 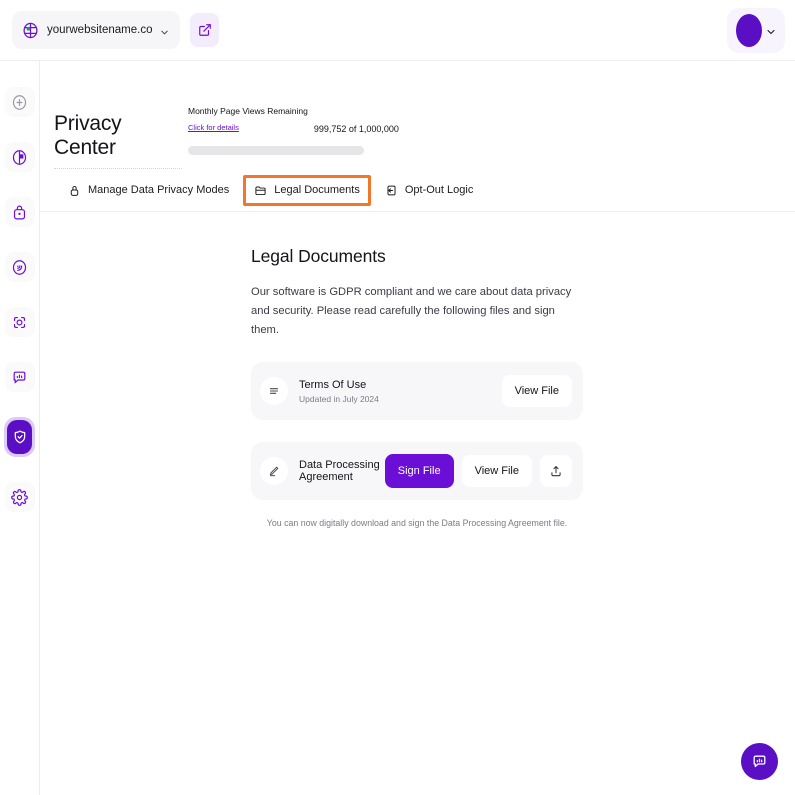 What do you see at coordinates (248, 111) in the screenshot?
I see `quota-label: Monthly Page Views Remaining` at bounding box center [248, 111].